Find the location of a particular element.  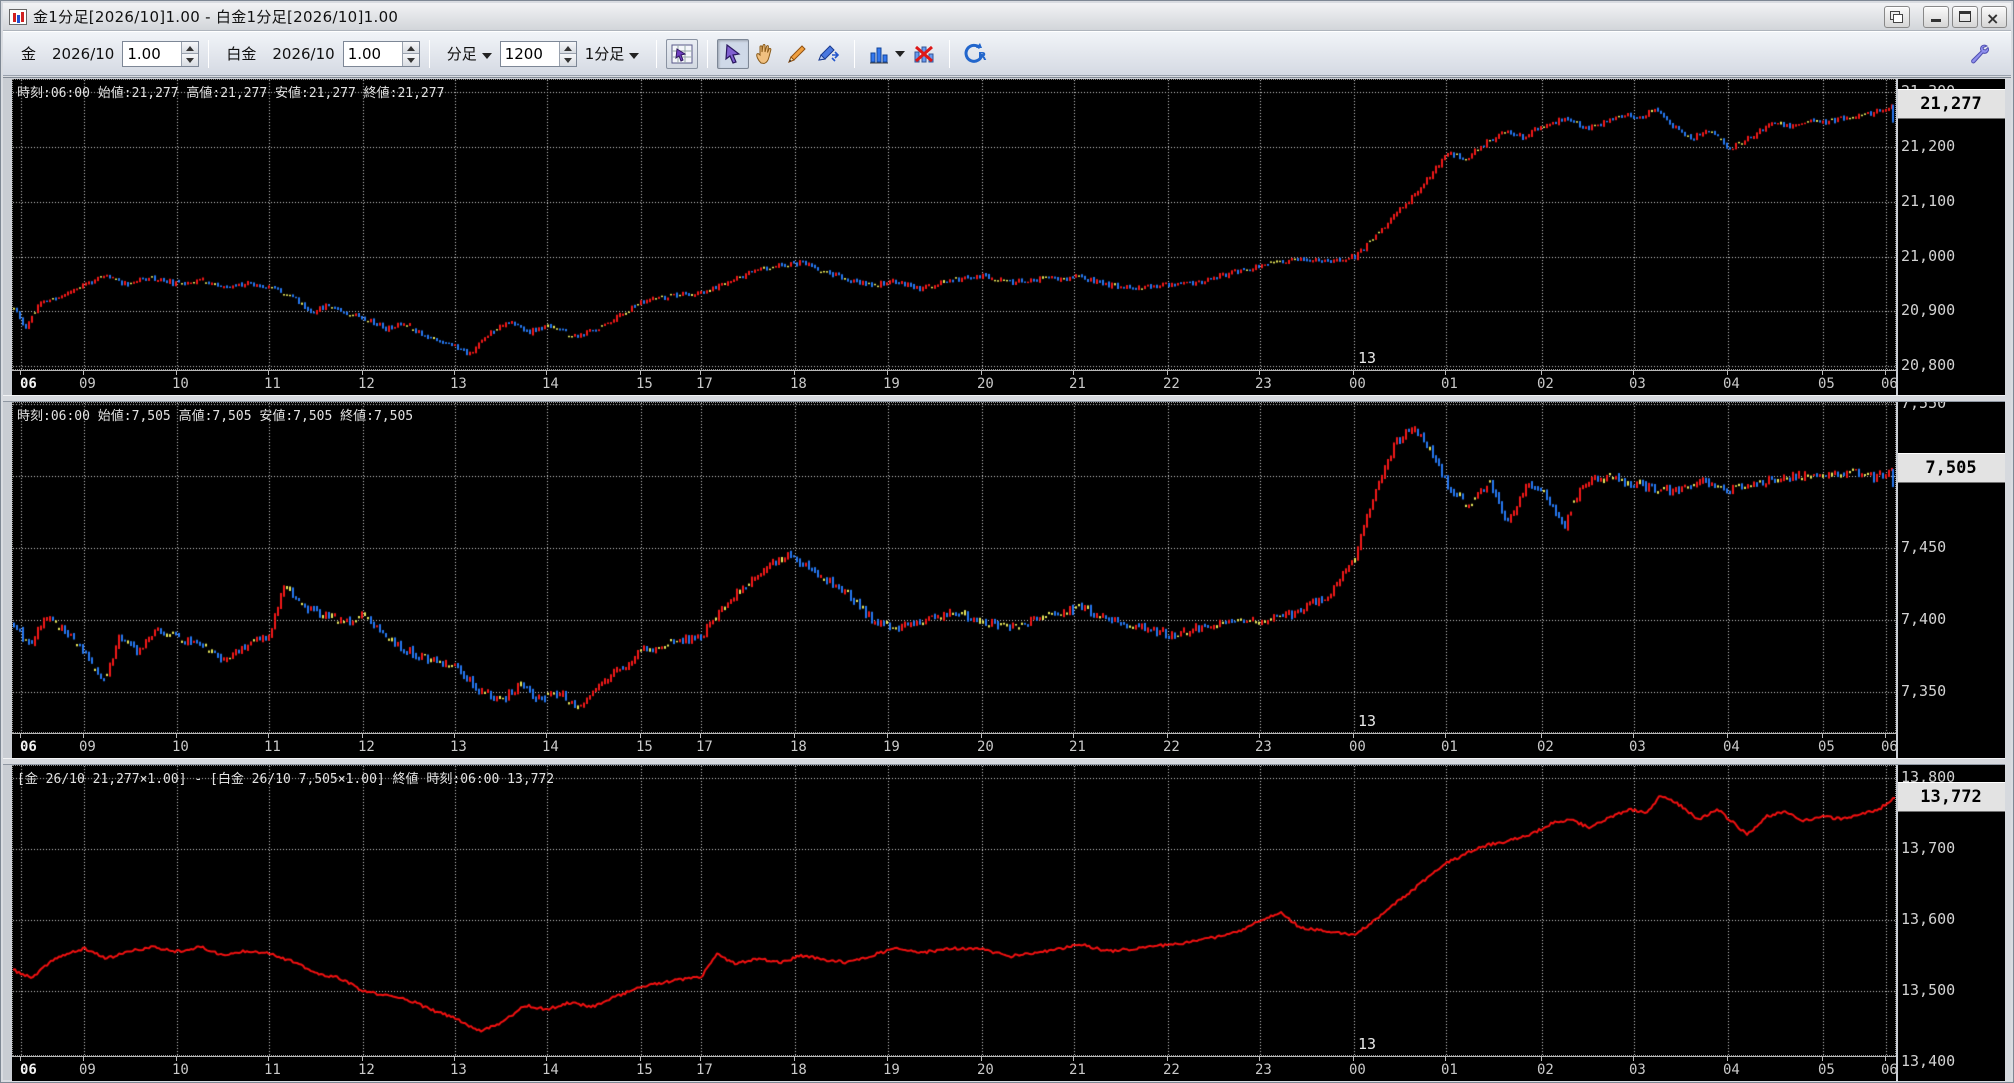

interval-dropdown: 分足 is located at coordinates (469, 53).